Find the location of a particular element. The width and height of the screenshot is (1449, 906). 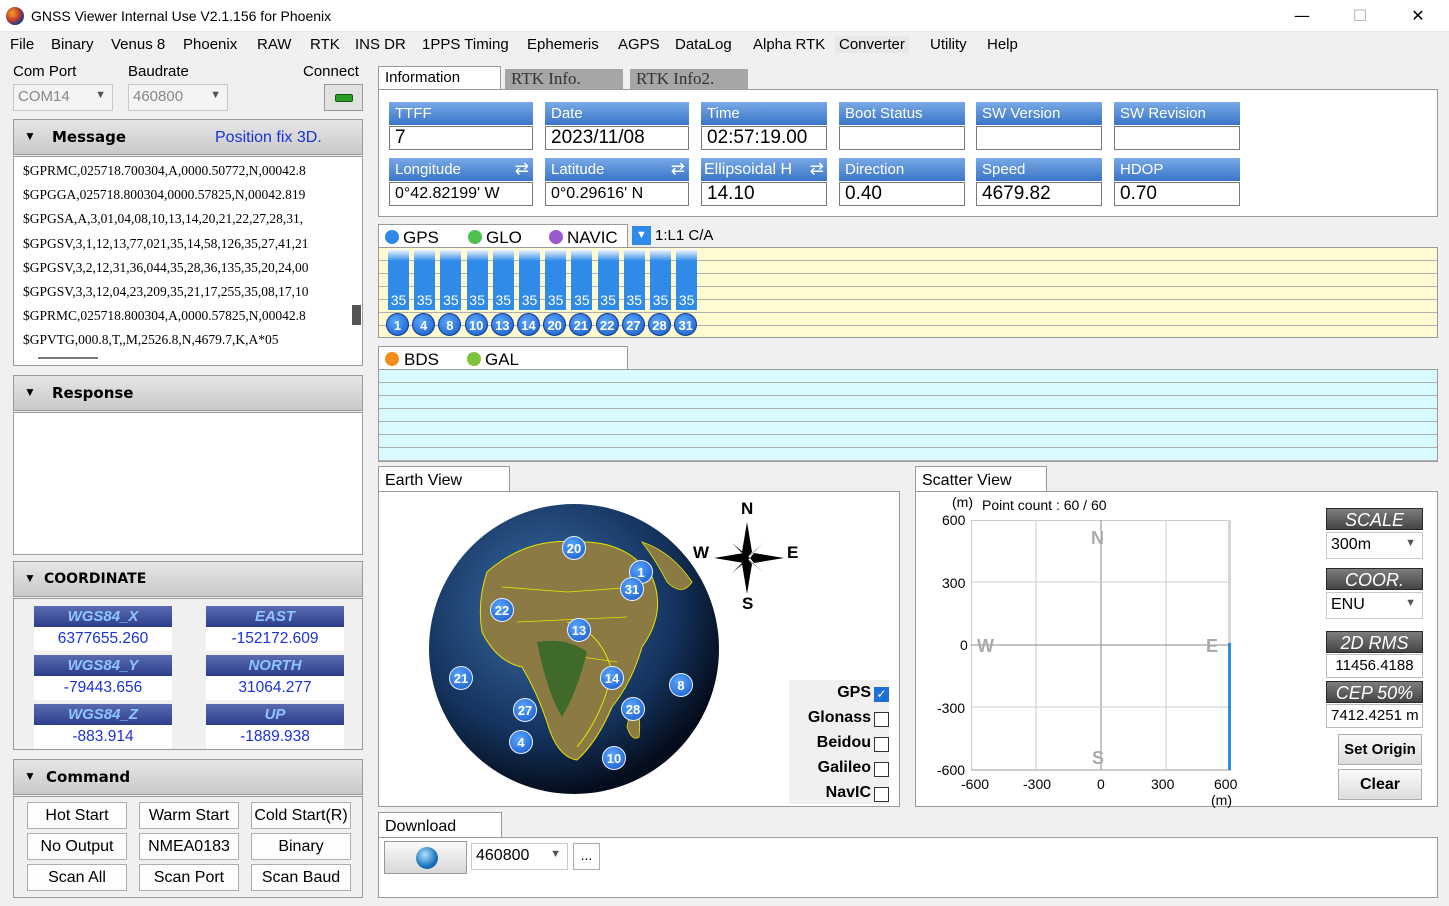

checkbox-glonass is located at coordinates (881, 719).